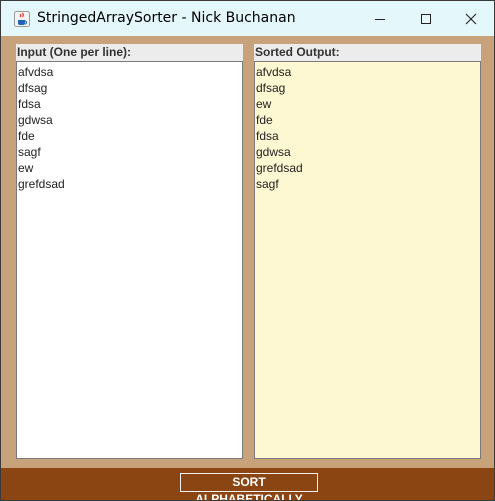 The width and height of the screenshot is (495, 501). What do you see at coordinates (271, 88) in the screenshot?
I see `output-line: dfsag` at bounding box center [271, 88].